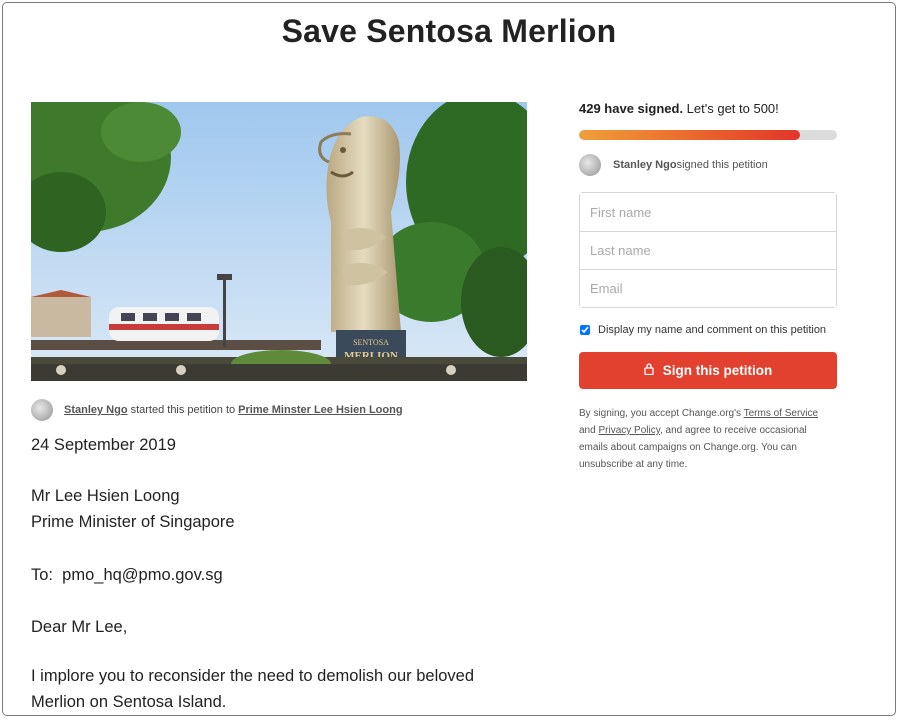 The image size is (900, 720). Describe the element at coordinates (129, 702) in the screenshot. I see `letter-body-line2: Merlion on Sentosa Island.` at that location.